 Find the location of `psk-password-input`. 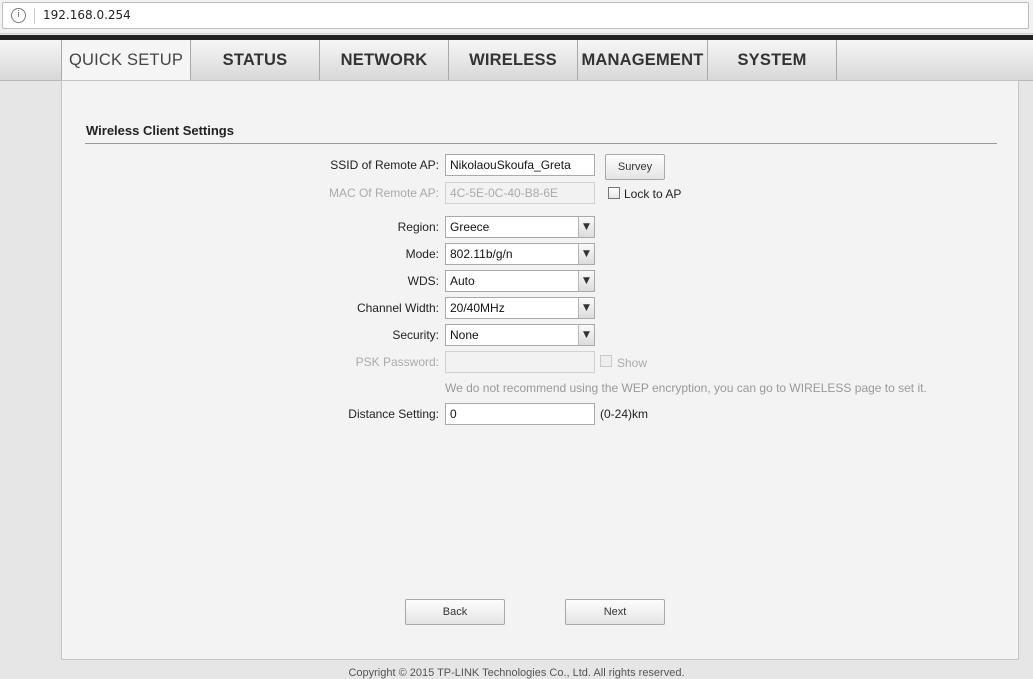

psk-password-input is located at coordinates (520, 362).